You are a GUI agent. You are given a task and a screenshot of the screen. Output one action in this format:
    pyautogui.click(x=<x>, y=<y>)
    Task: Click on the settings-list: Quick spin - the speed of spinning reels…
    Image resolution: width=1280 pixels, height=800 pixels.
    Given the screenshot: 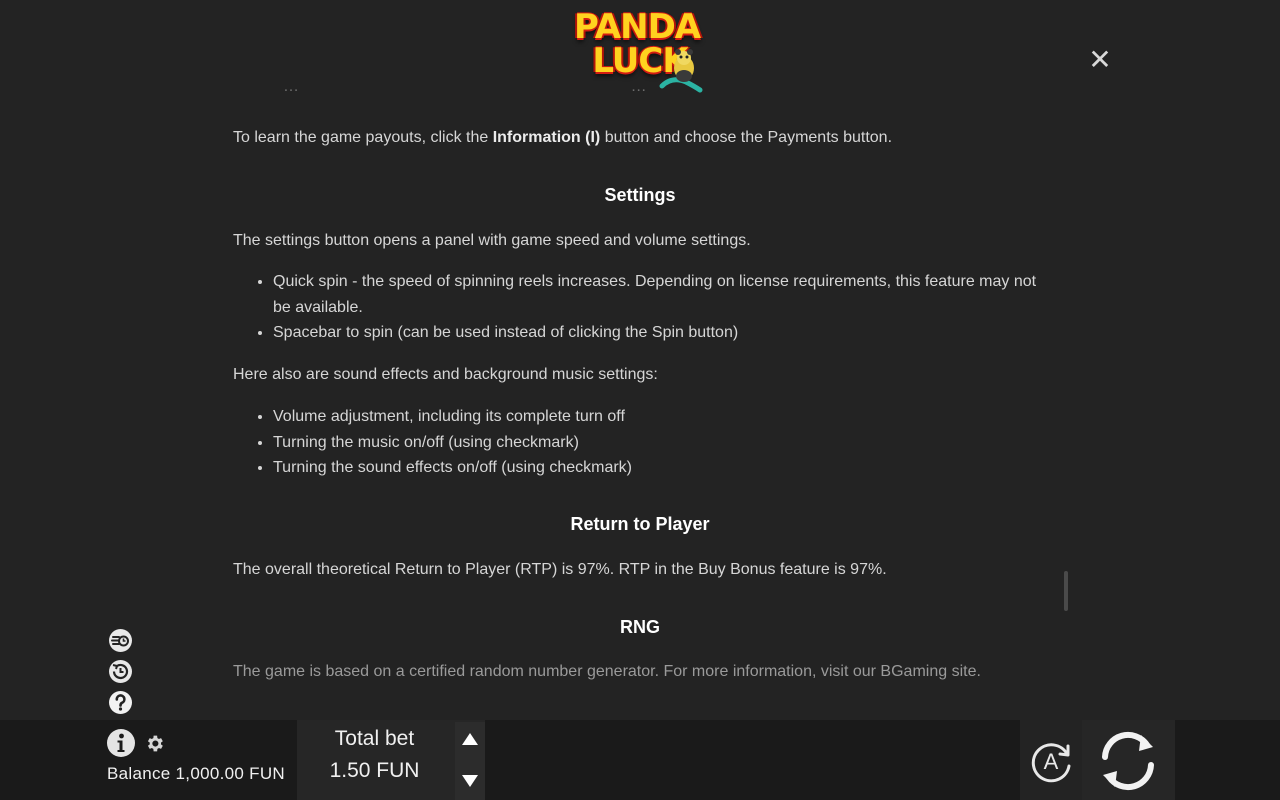 What is the action you would take?
    pyautogui.click(x=643, y=307)
    